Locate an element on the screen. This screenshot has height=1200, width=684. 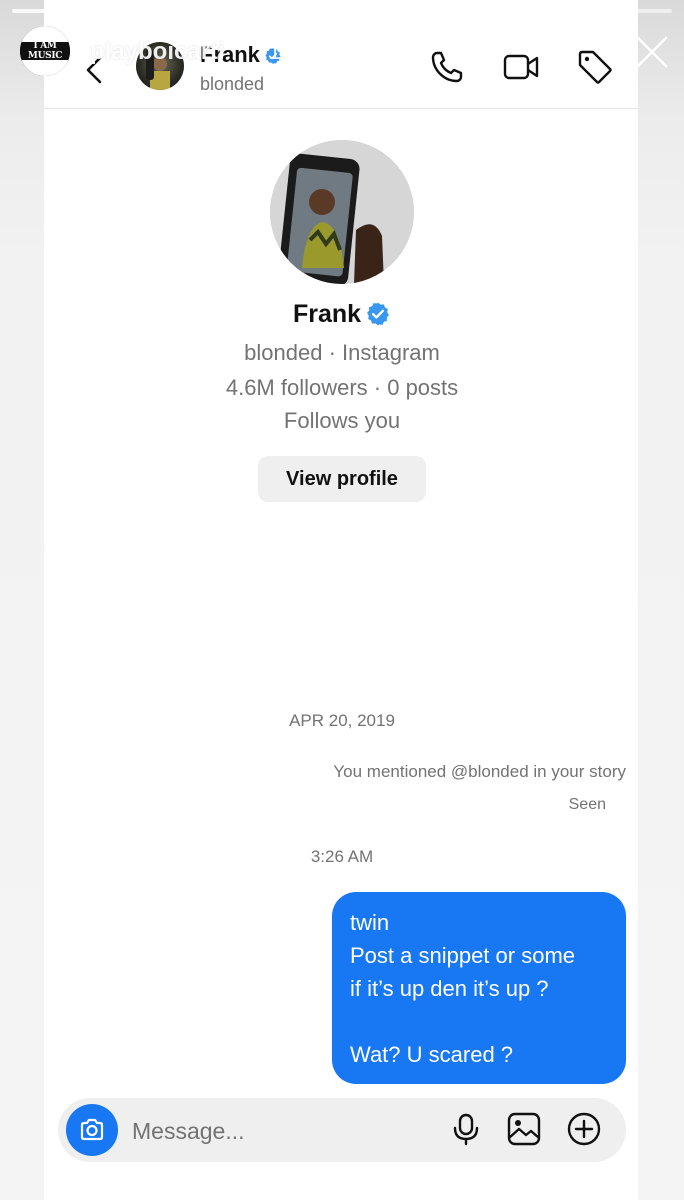
message-input is located at coordinates (282, 1131).